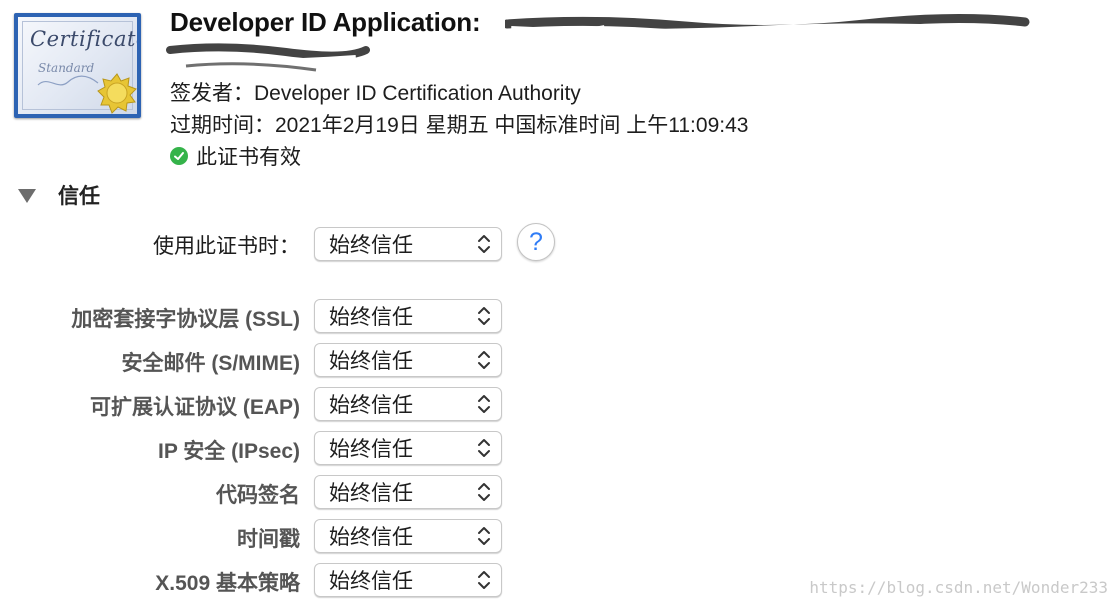 The height and width of the screenshot is (608, 1120). I want to click on certificate-swirl-icon, so click(68, 80).